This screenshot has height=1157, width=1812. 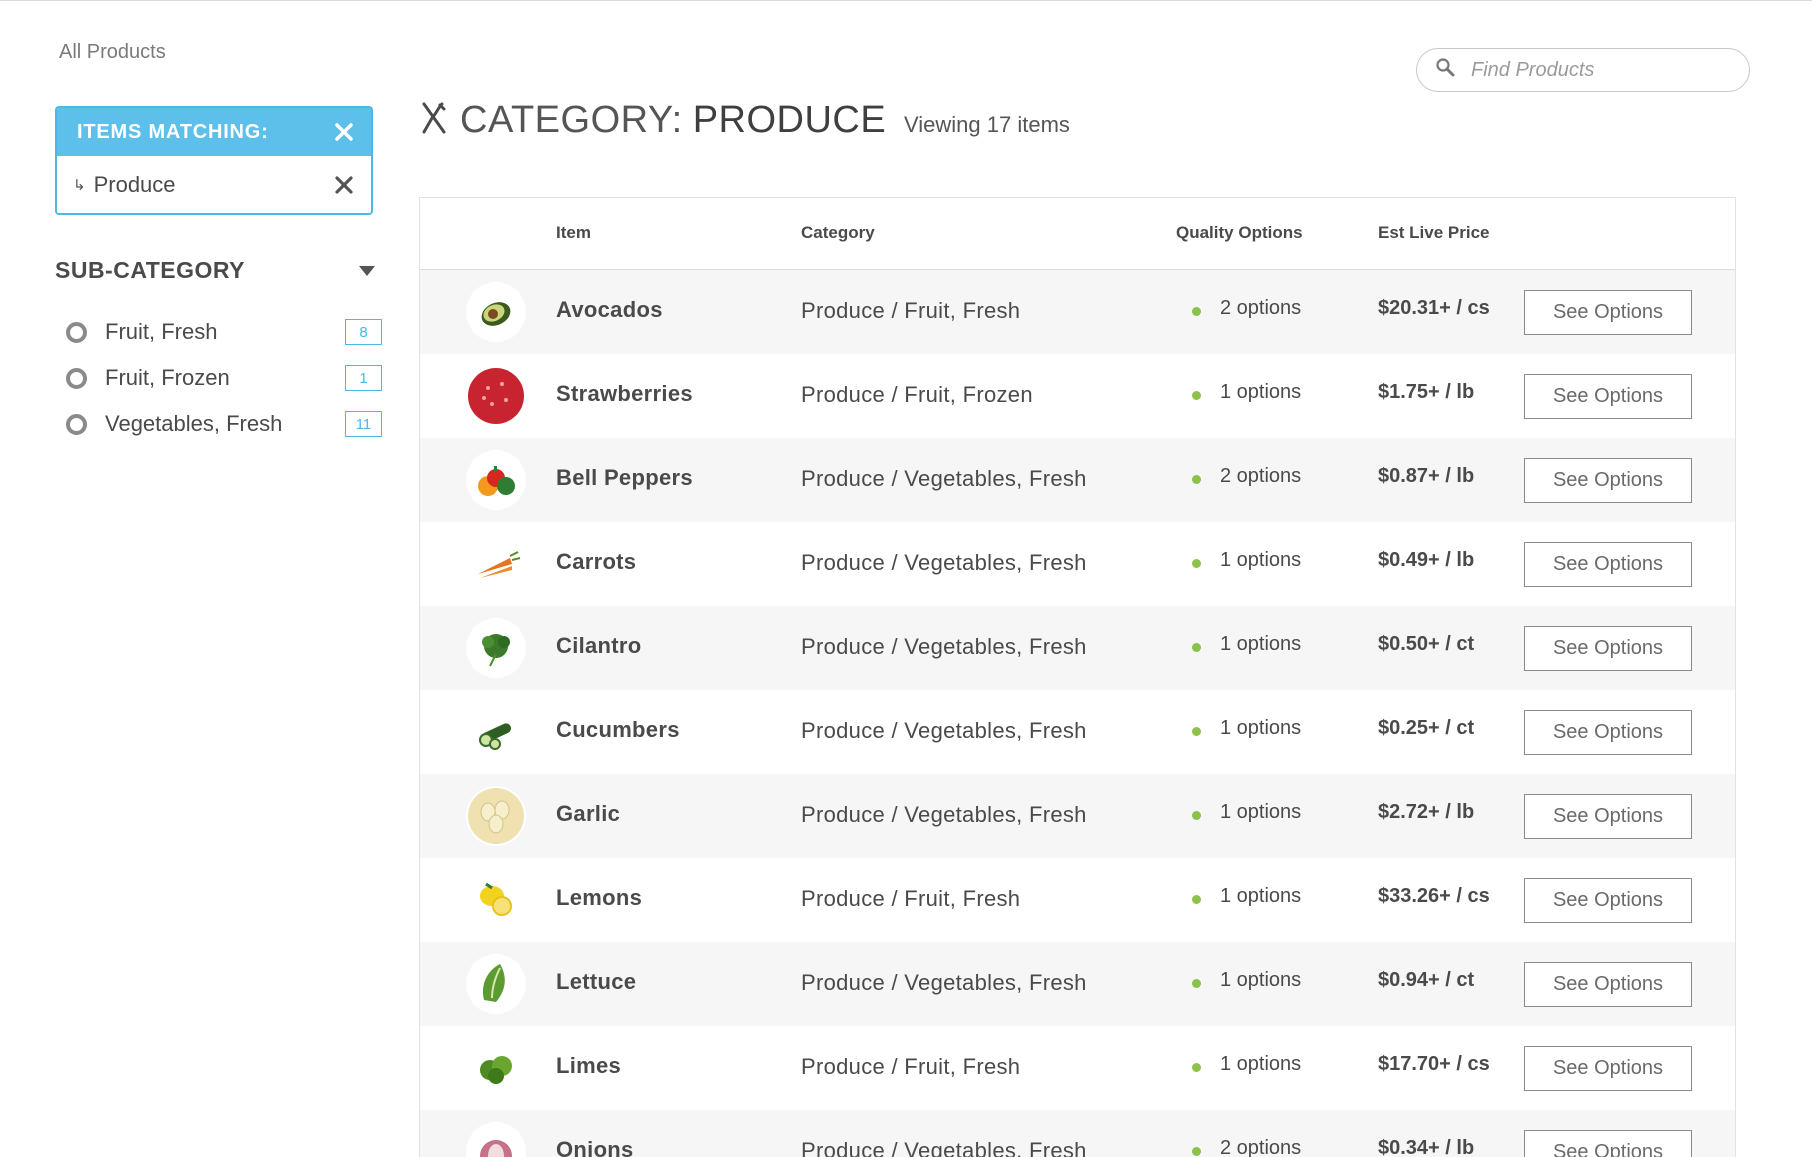 I want to click on see-options-button-onions: See Options, so click(x=1608, y=1143).